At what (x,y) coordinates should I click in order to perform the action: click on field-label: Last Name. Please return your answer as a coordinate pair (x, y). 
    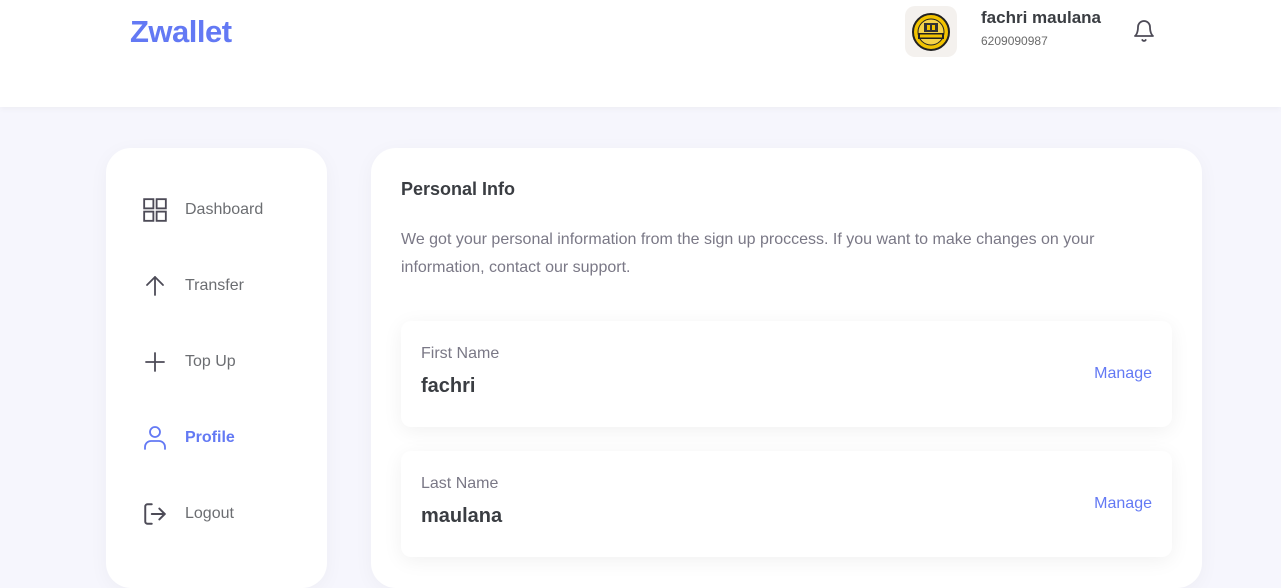
    Looking at the image, I should click on (460, 483).